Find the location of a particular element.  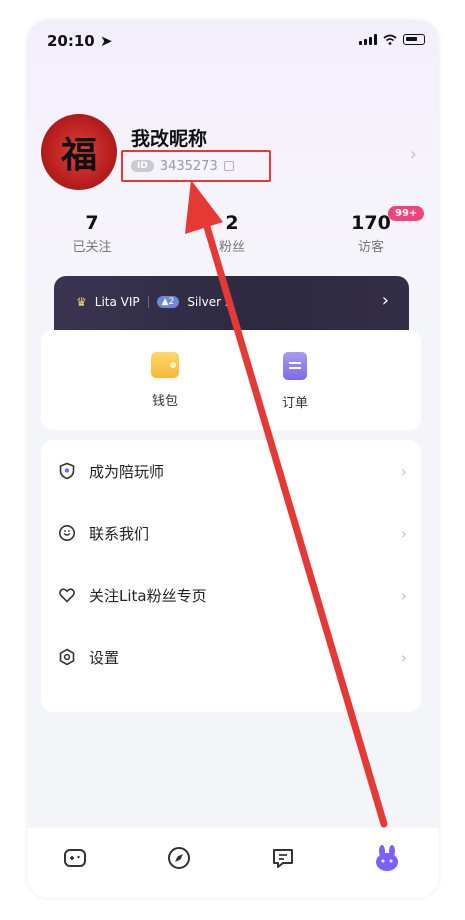

stat-fans: 2 粉丝 is located at coordinates (232, 233).